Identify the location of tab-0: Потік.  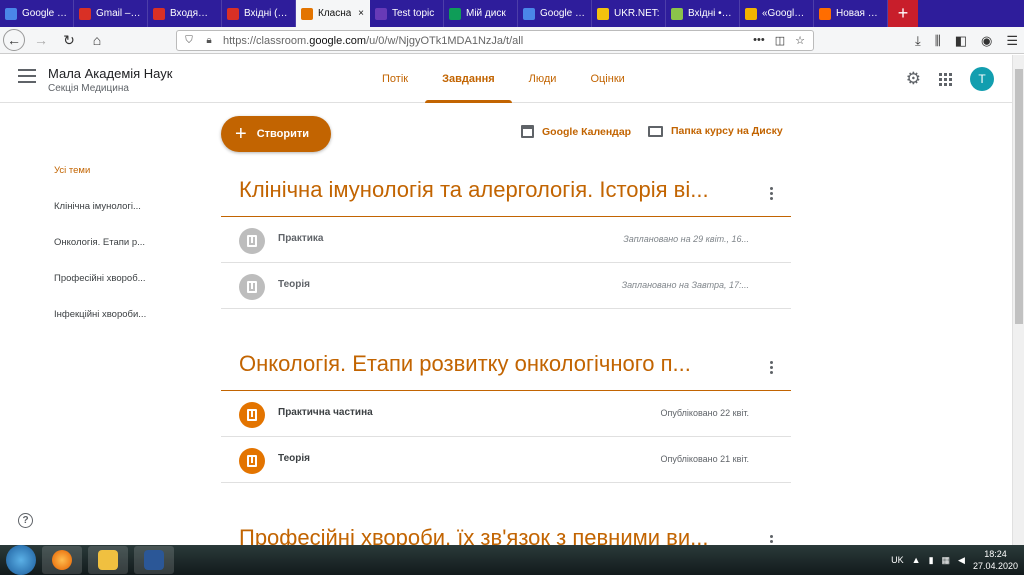
(395, 79).